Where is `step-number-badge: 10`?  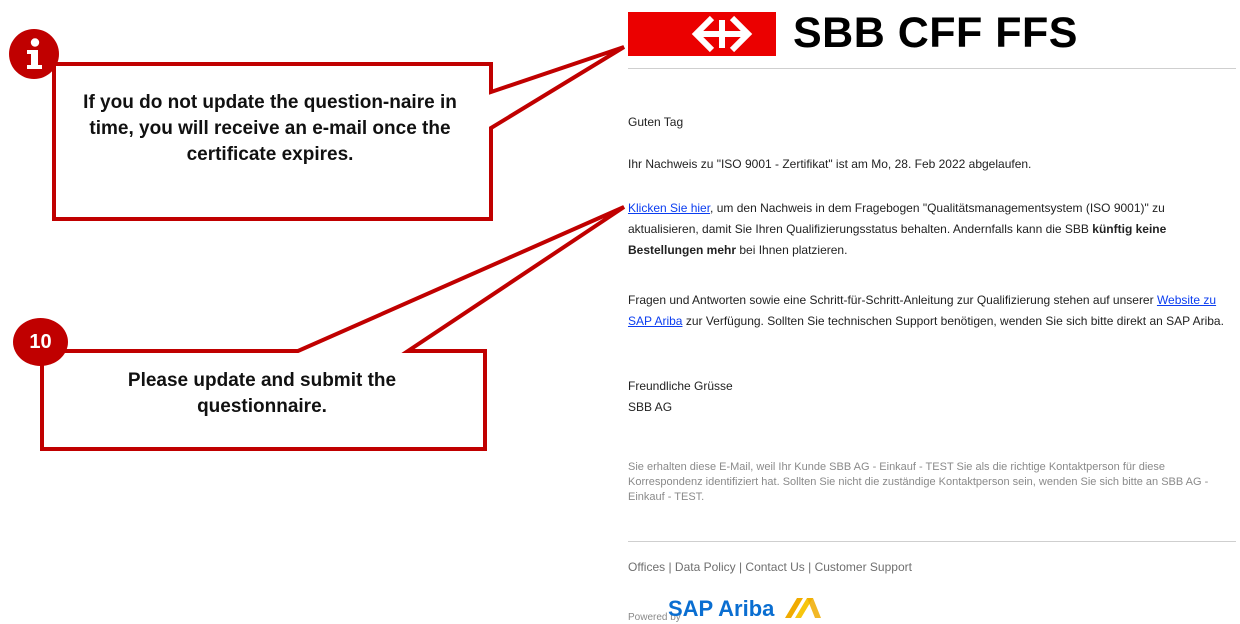 step-number-badge: 10 is located at coordinates (40, 342).